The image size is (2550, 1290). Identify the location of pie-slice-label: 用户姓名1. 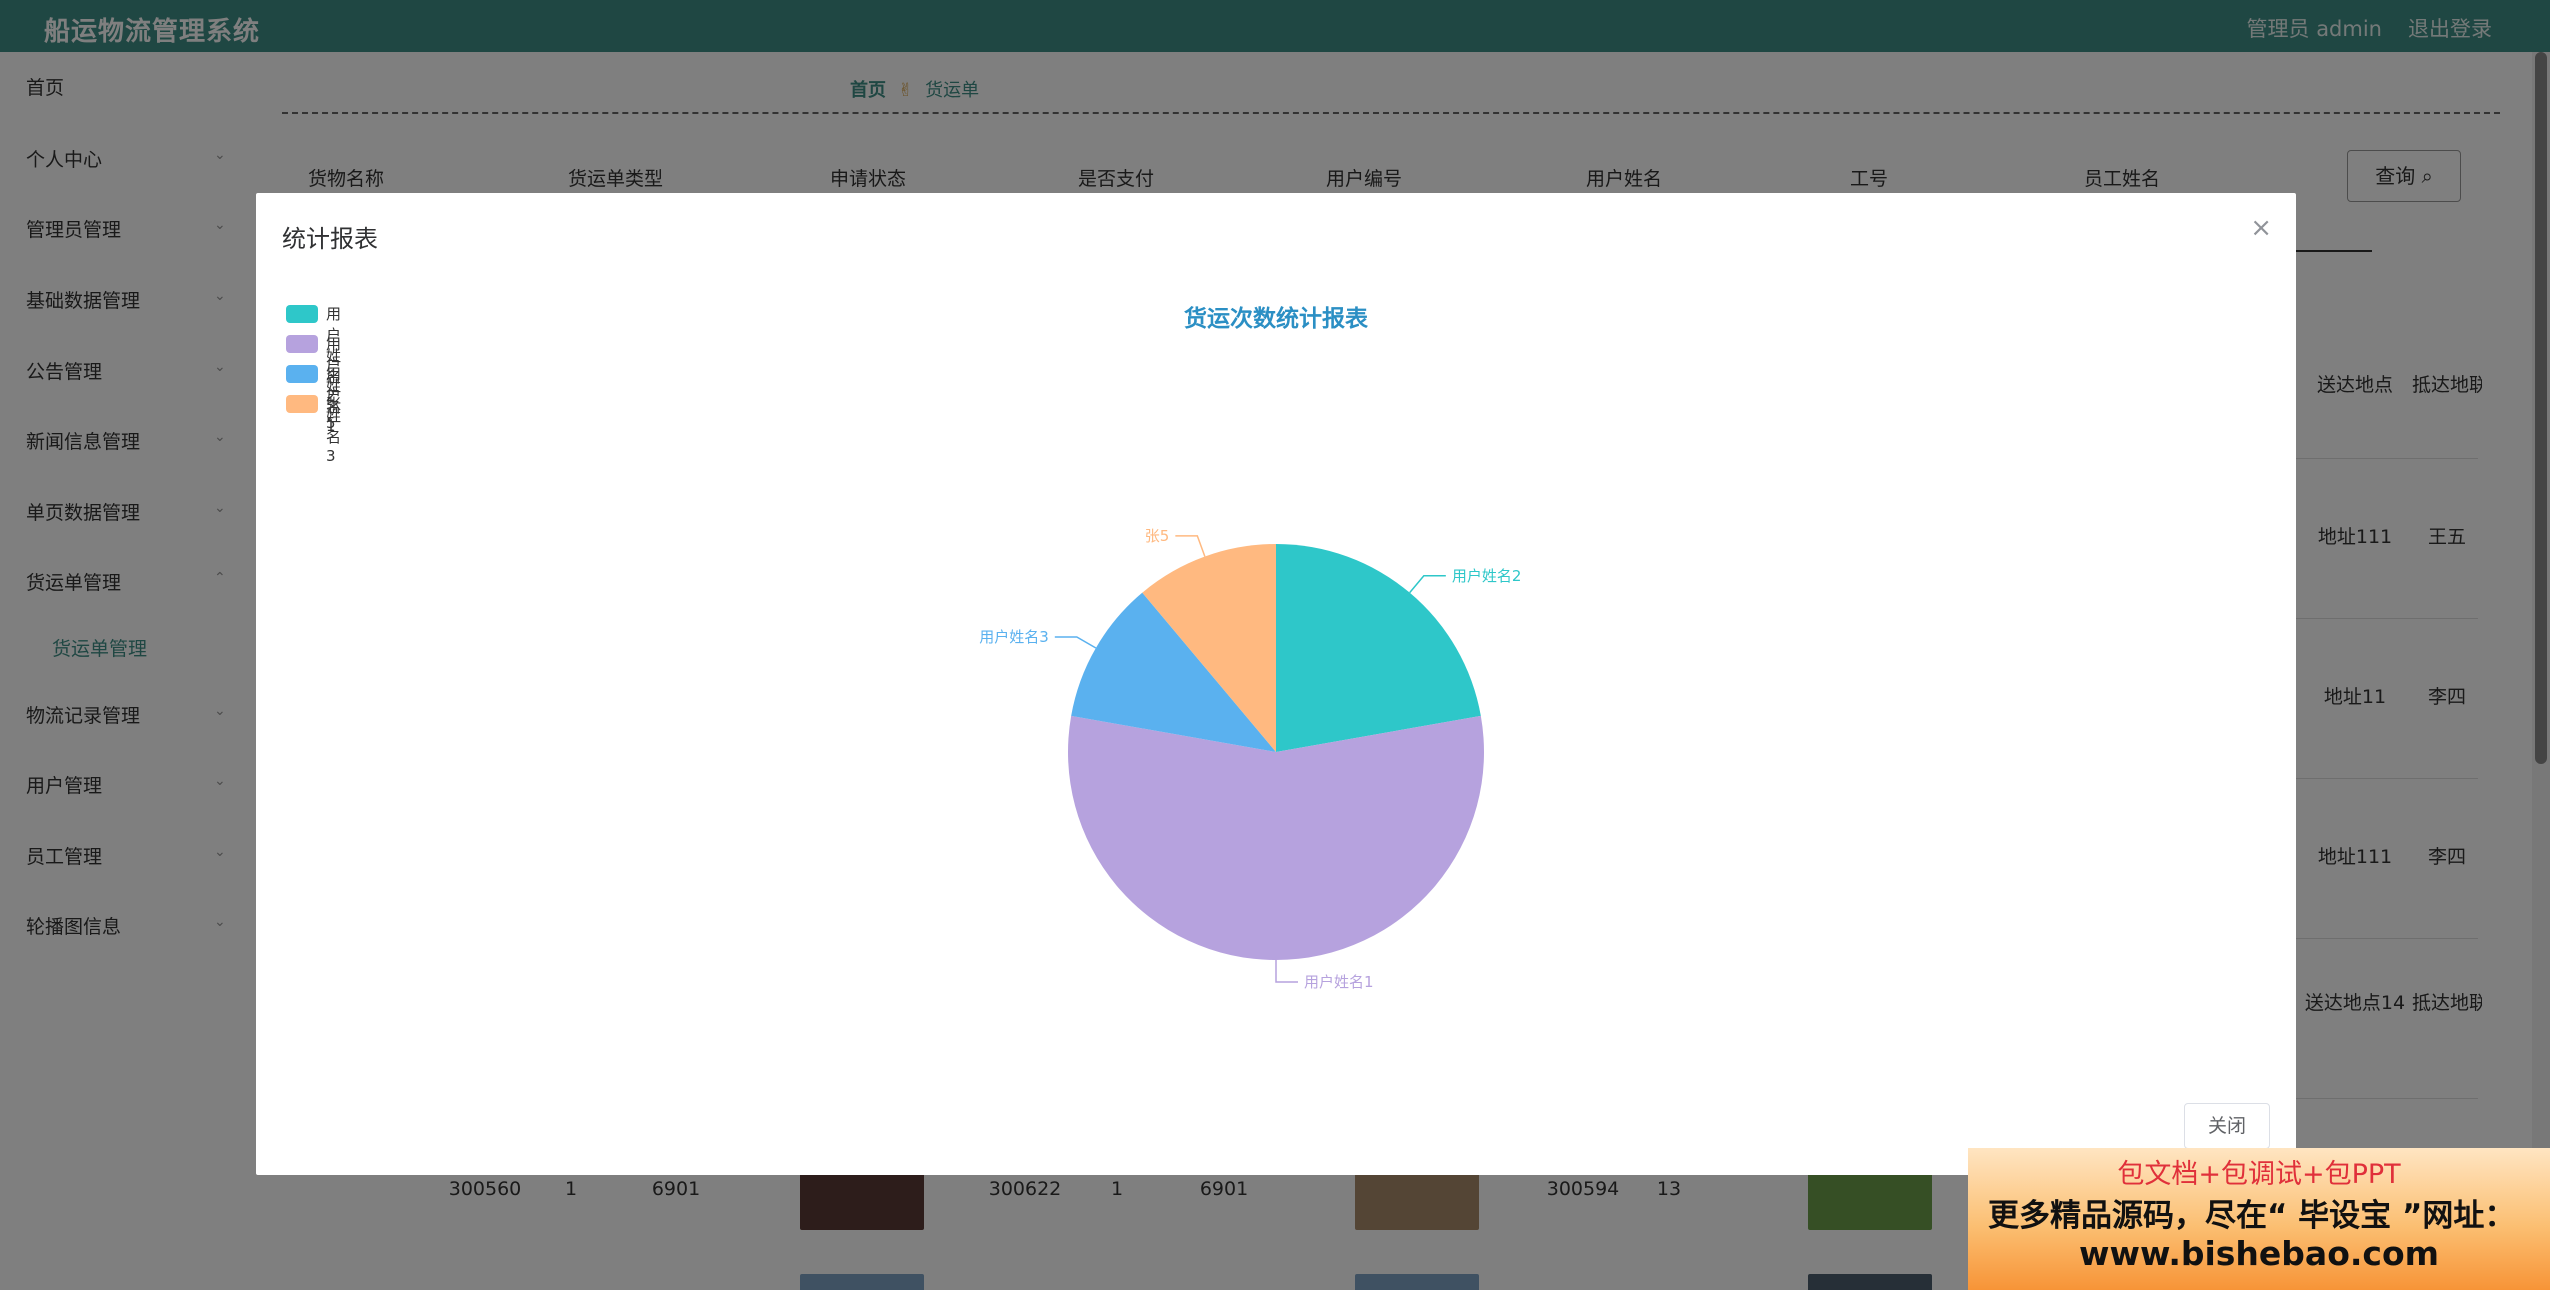
(1339, 982).